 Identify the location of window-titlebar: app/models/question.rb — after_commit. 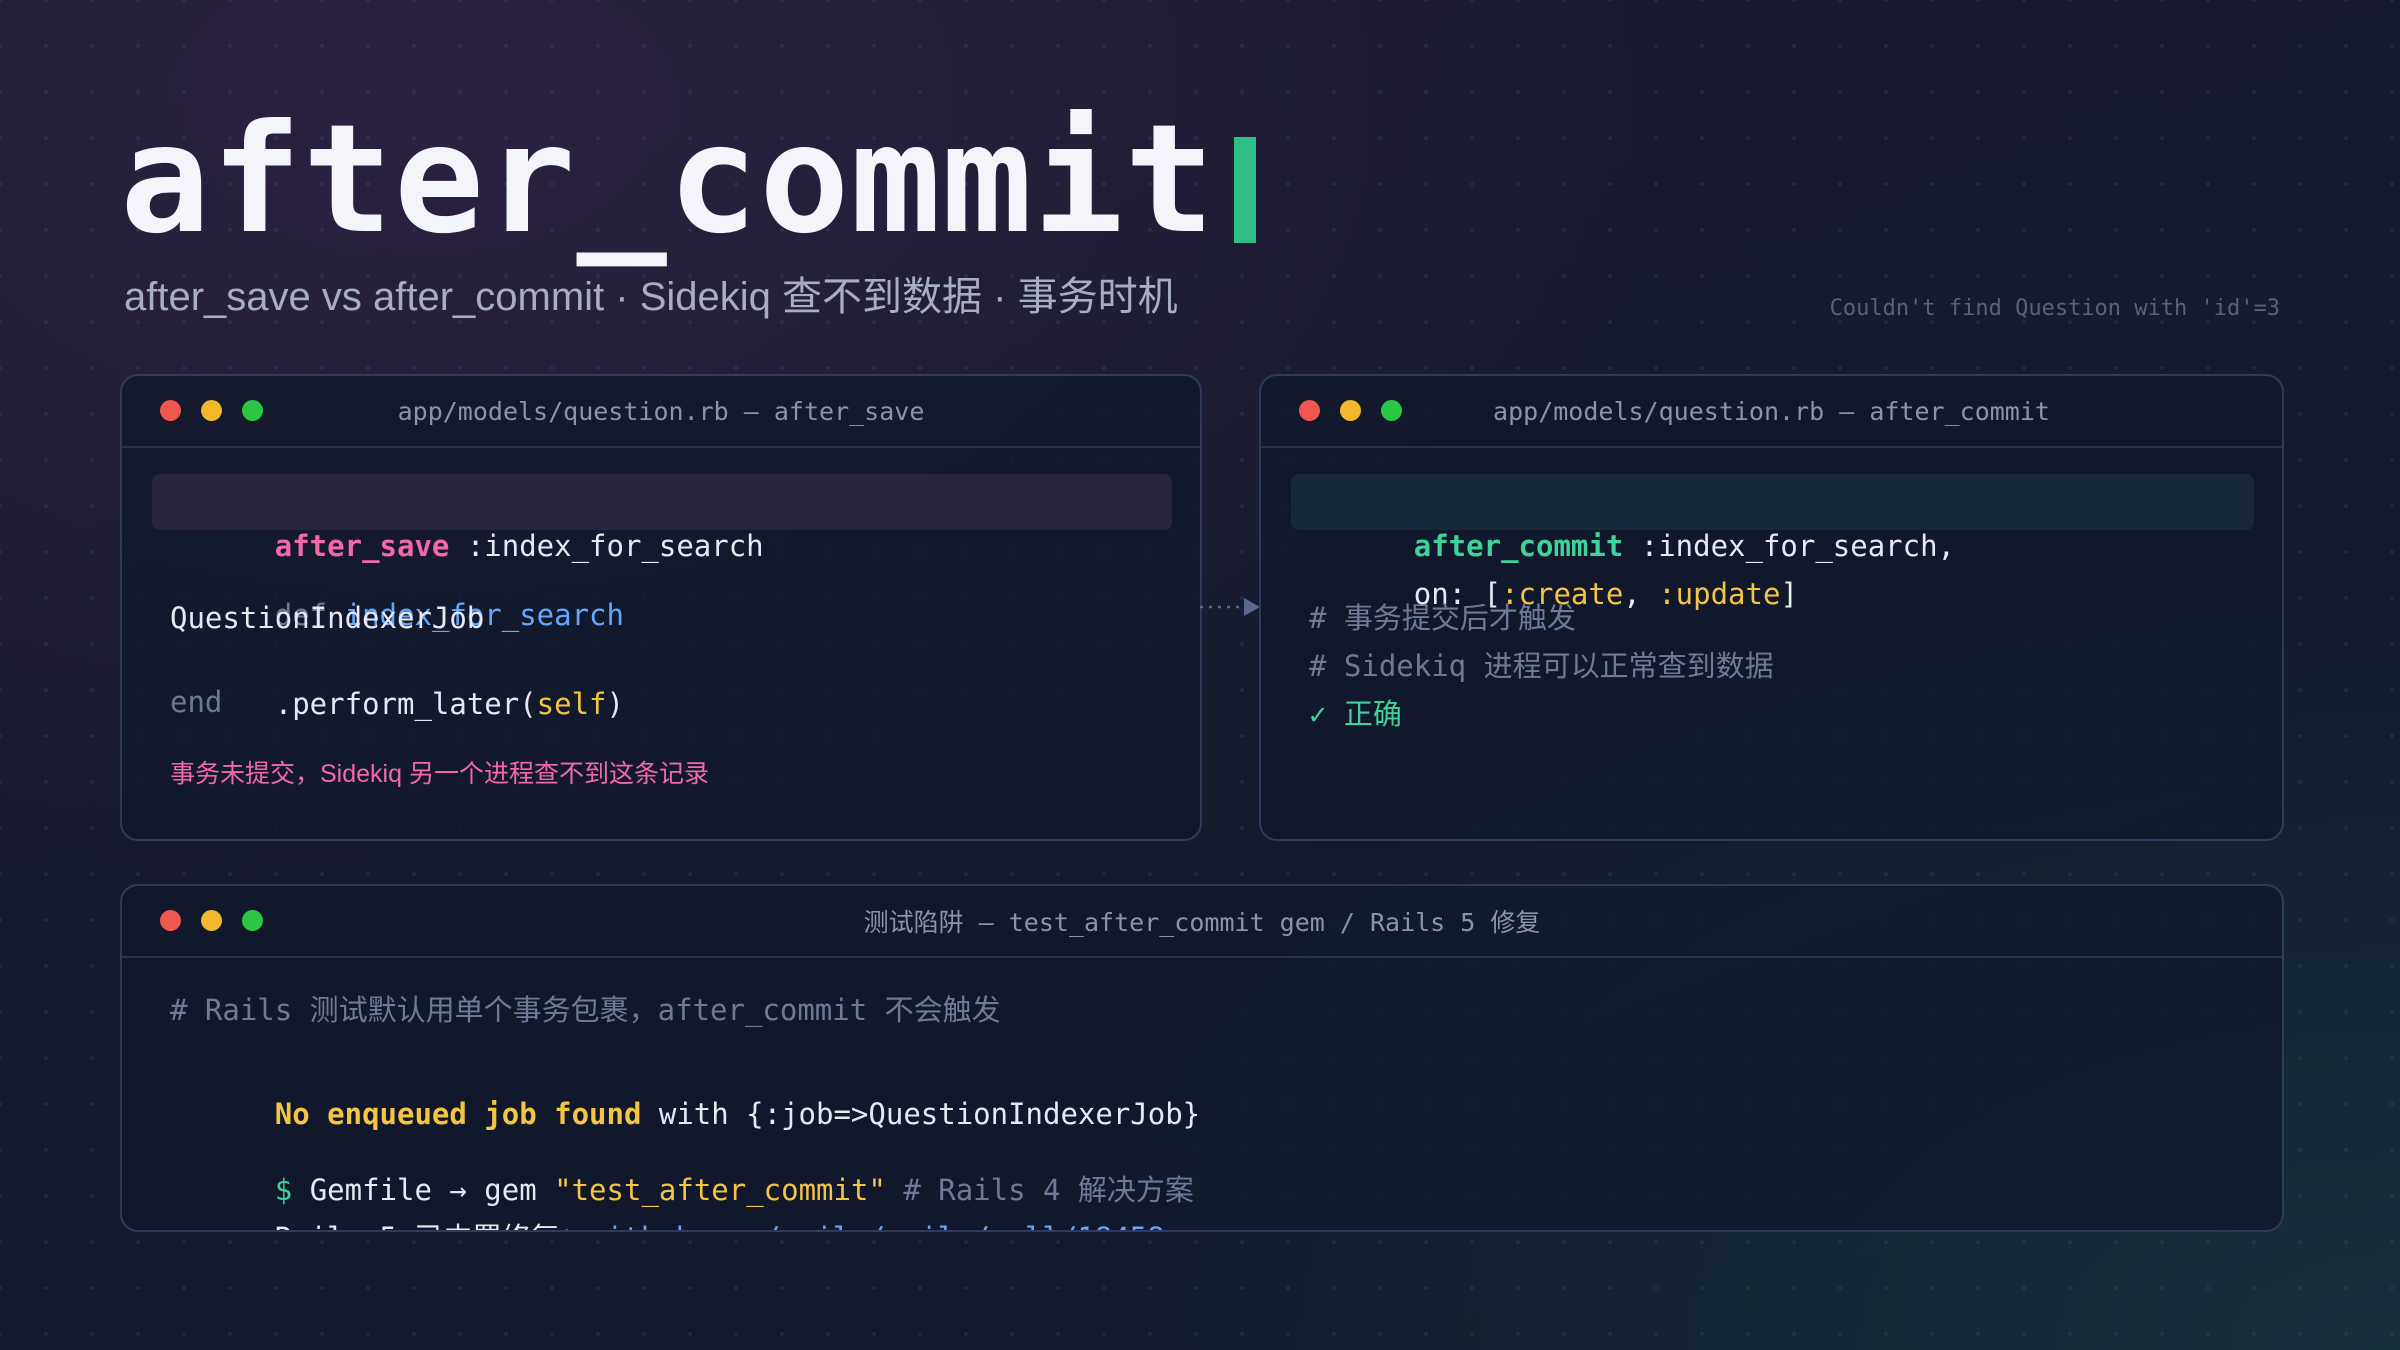
(1771, 412).